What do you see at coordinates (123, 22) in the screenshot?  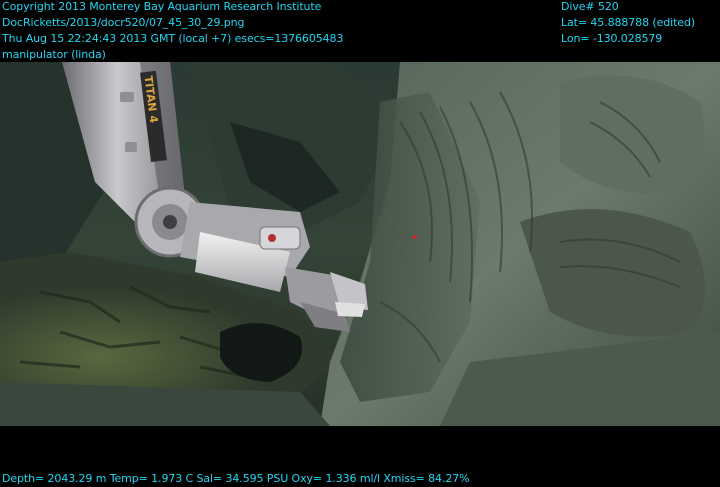 I see `file-path-text: DocRicketts/2013/docr520/07_45_30_29.png` at bounding box center [123, 22].